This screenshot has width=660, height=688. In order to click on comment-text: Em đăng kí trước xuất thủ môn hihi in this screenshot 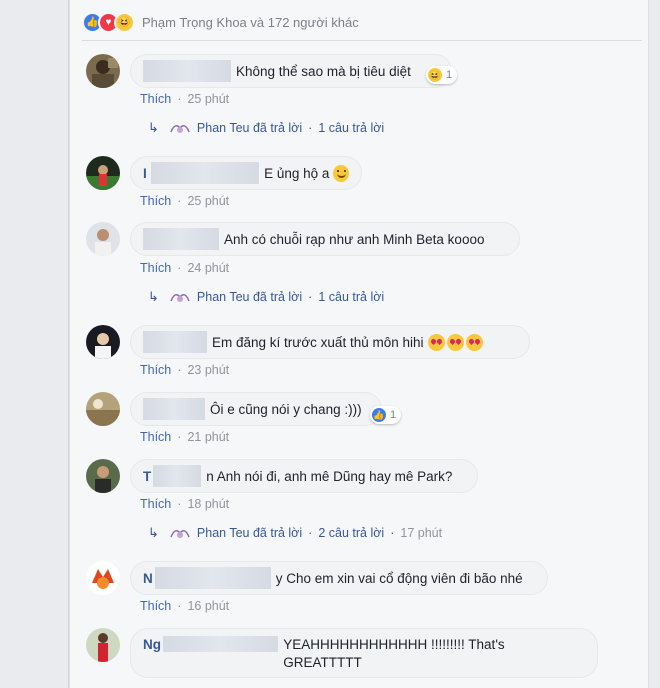, I will do `click(318, 342)`.